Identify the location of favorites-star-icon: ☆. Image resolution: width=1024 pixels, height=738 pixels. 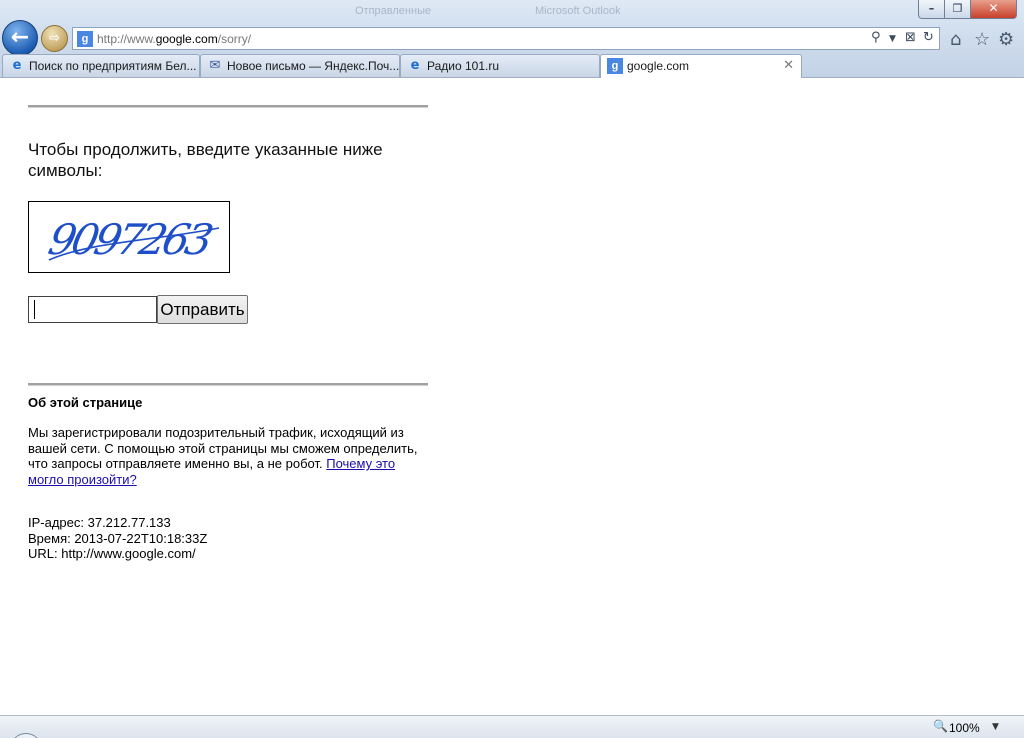
(982, 39).